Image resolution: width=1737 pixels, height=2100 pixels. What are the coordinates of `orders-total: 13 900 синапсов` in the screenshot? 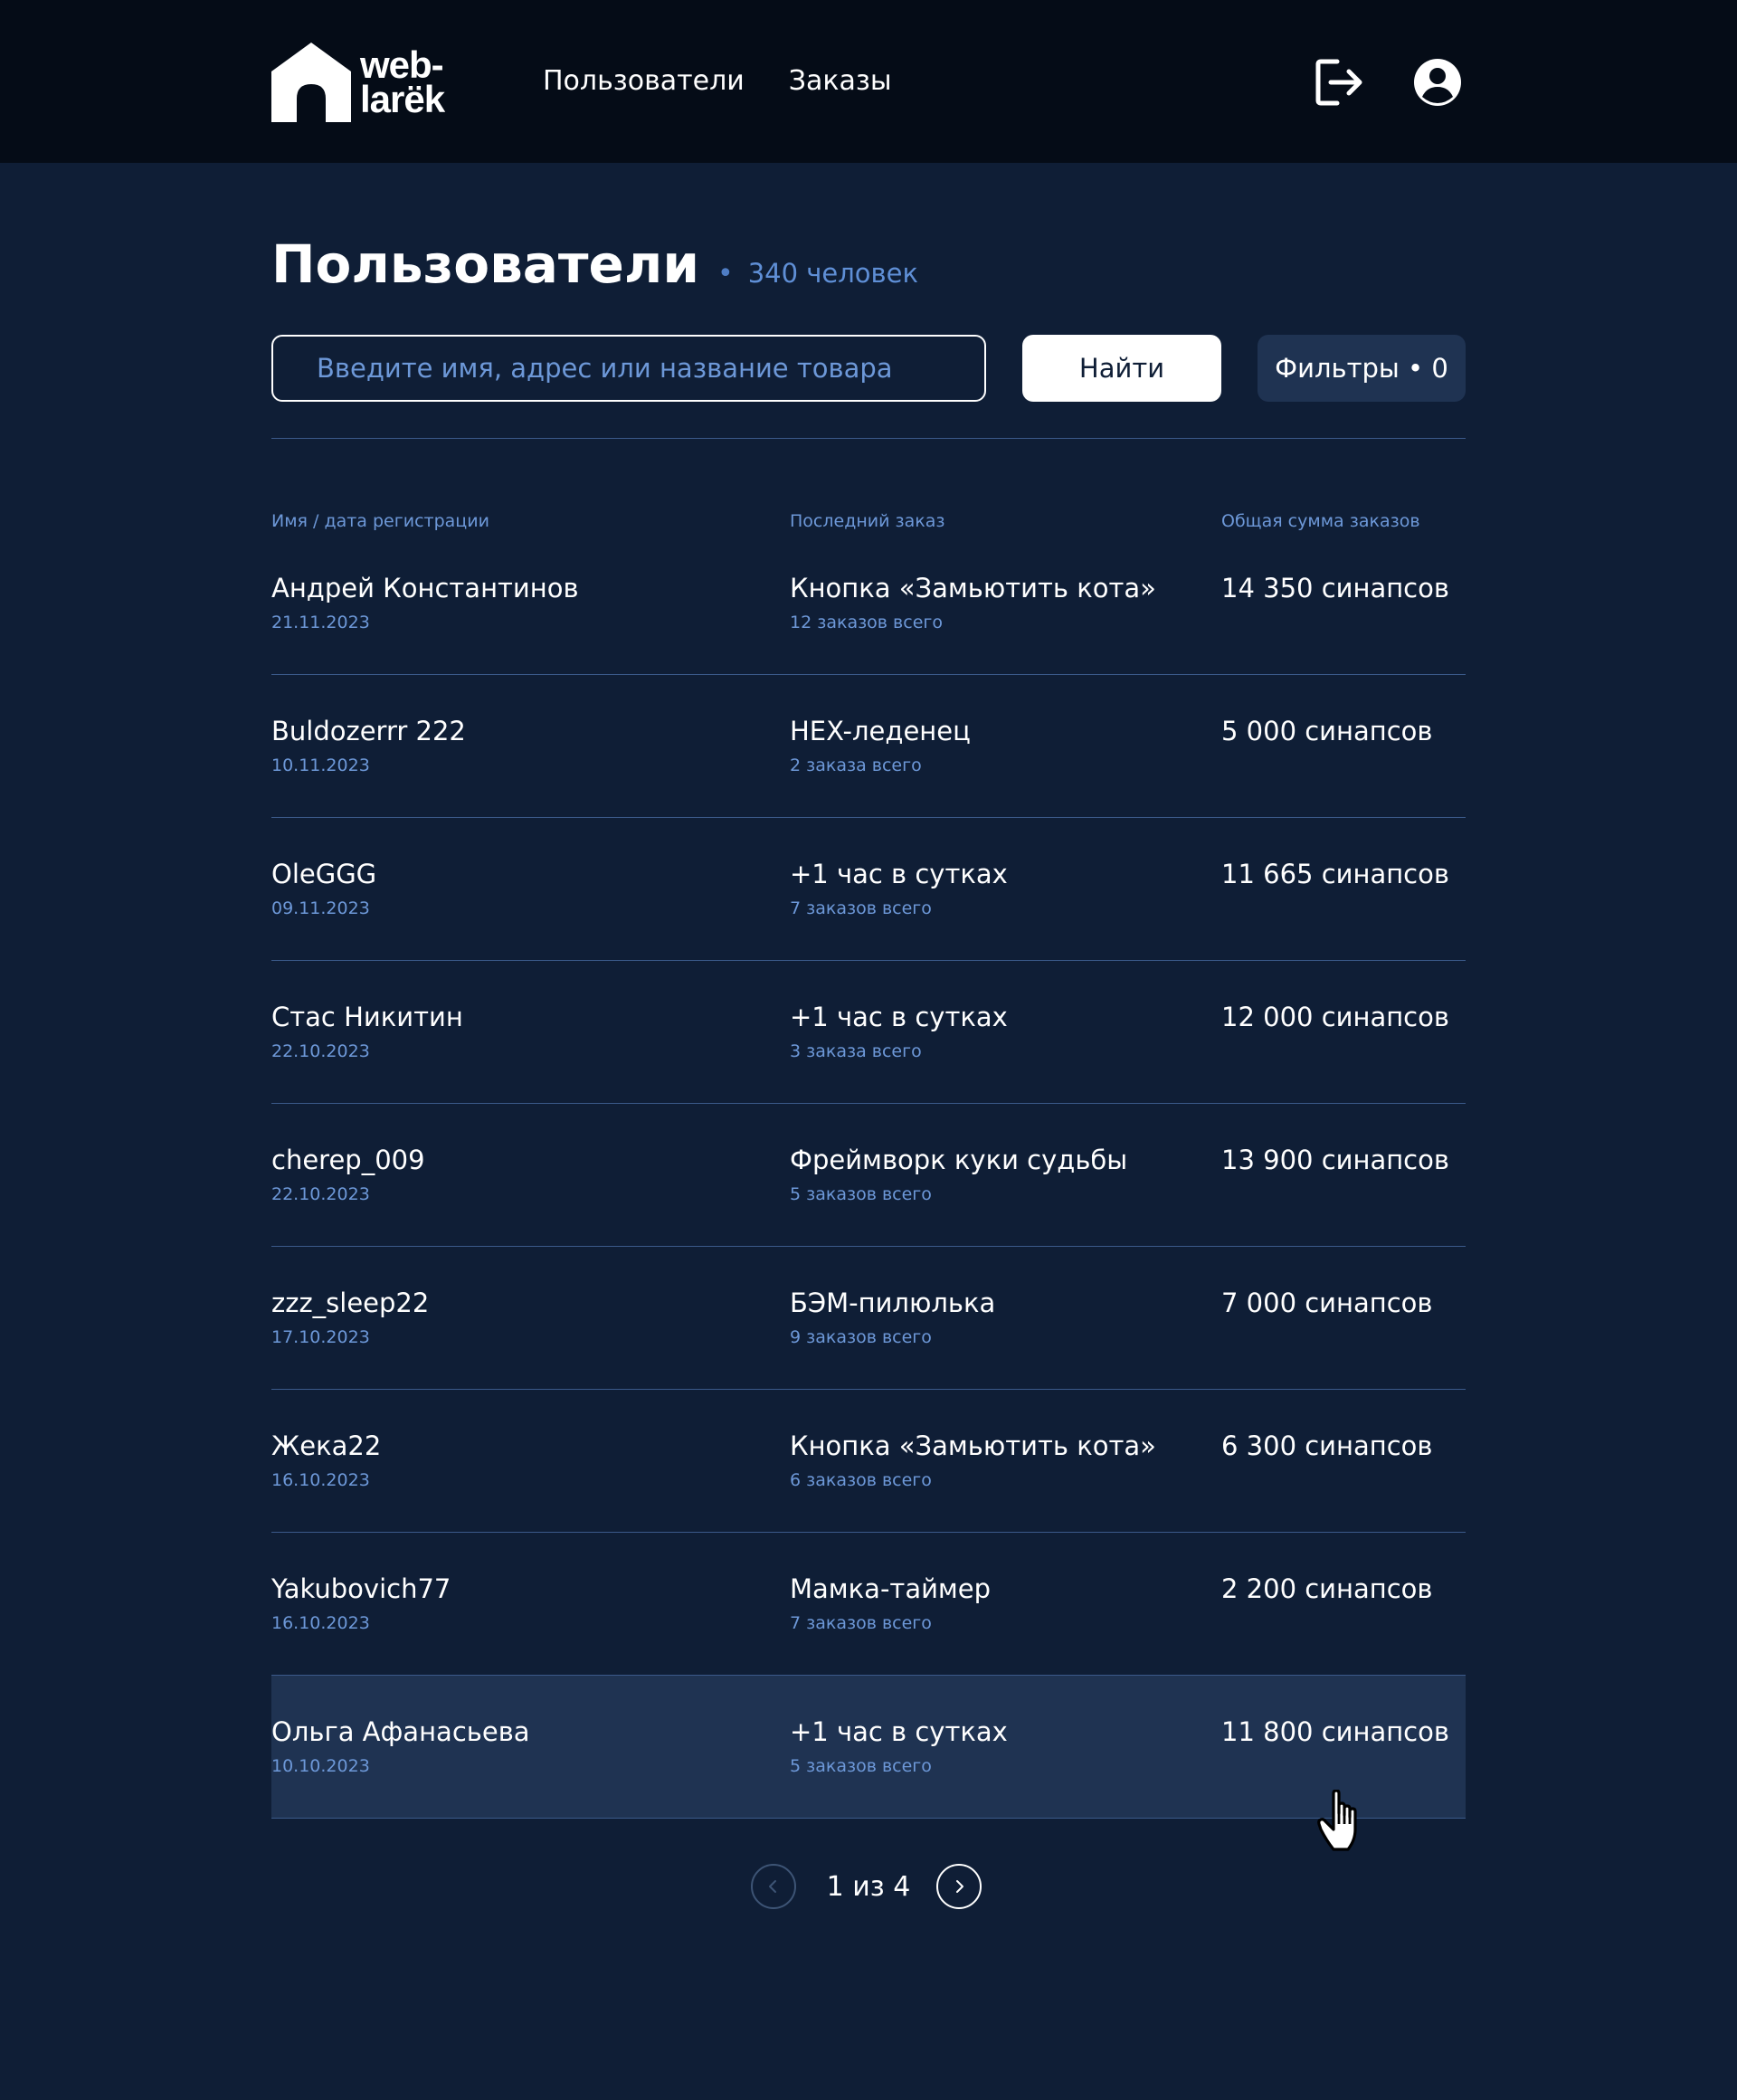 It's located at (1335, 1160).